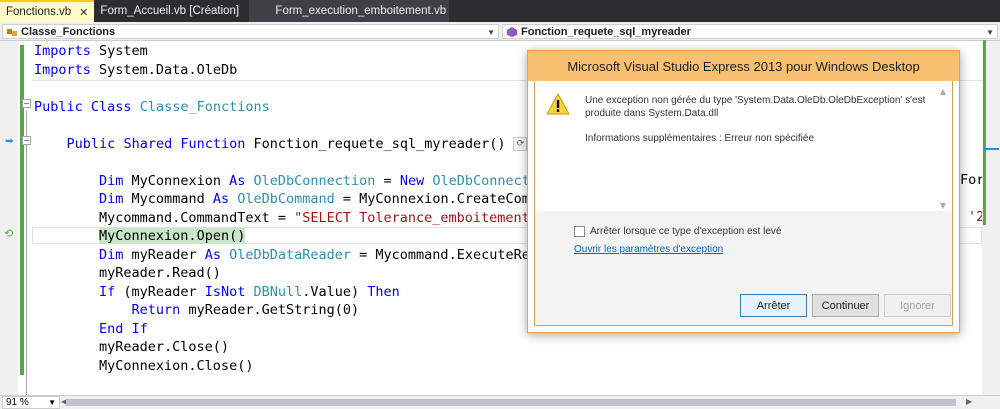 This screenshot has height=409, width=1000. I want to click on close-icon: ✕, so click(83, 12).